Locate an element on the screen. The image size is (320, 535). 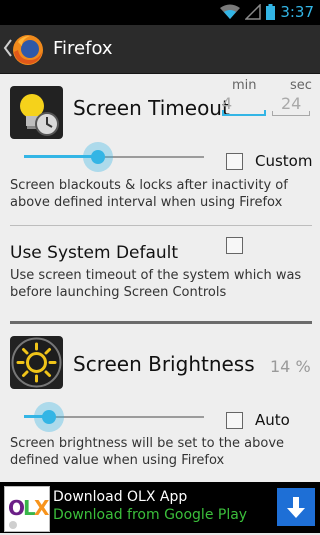
sec-value: 24 is located at coordinates (291, 103).